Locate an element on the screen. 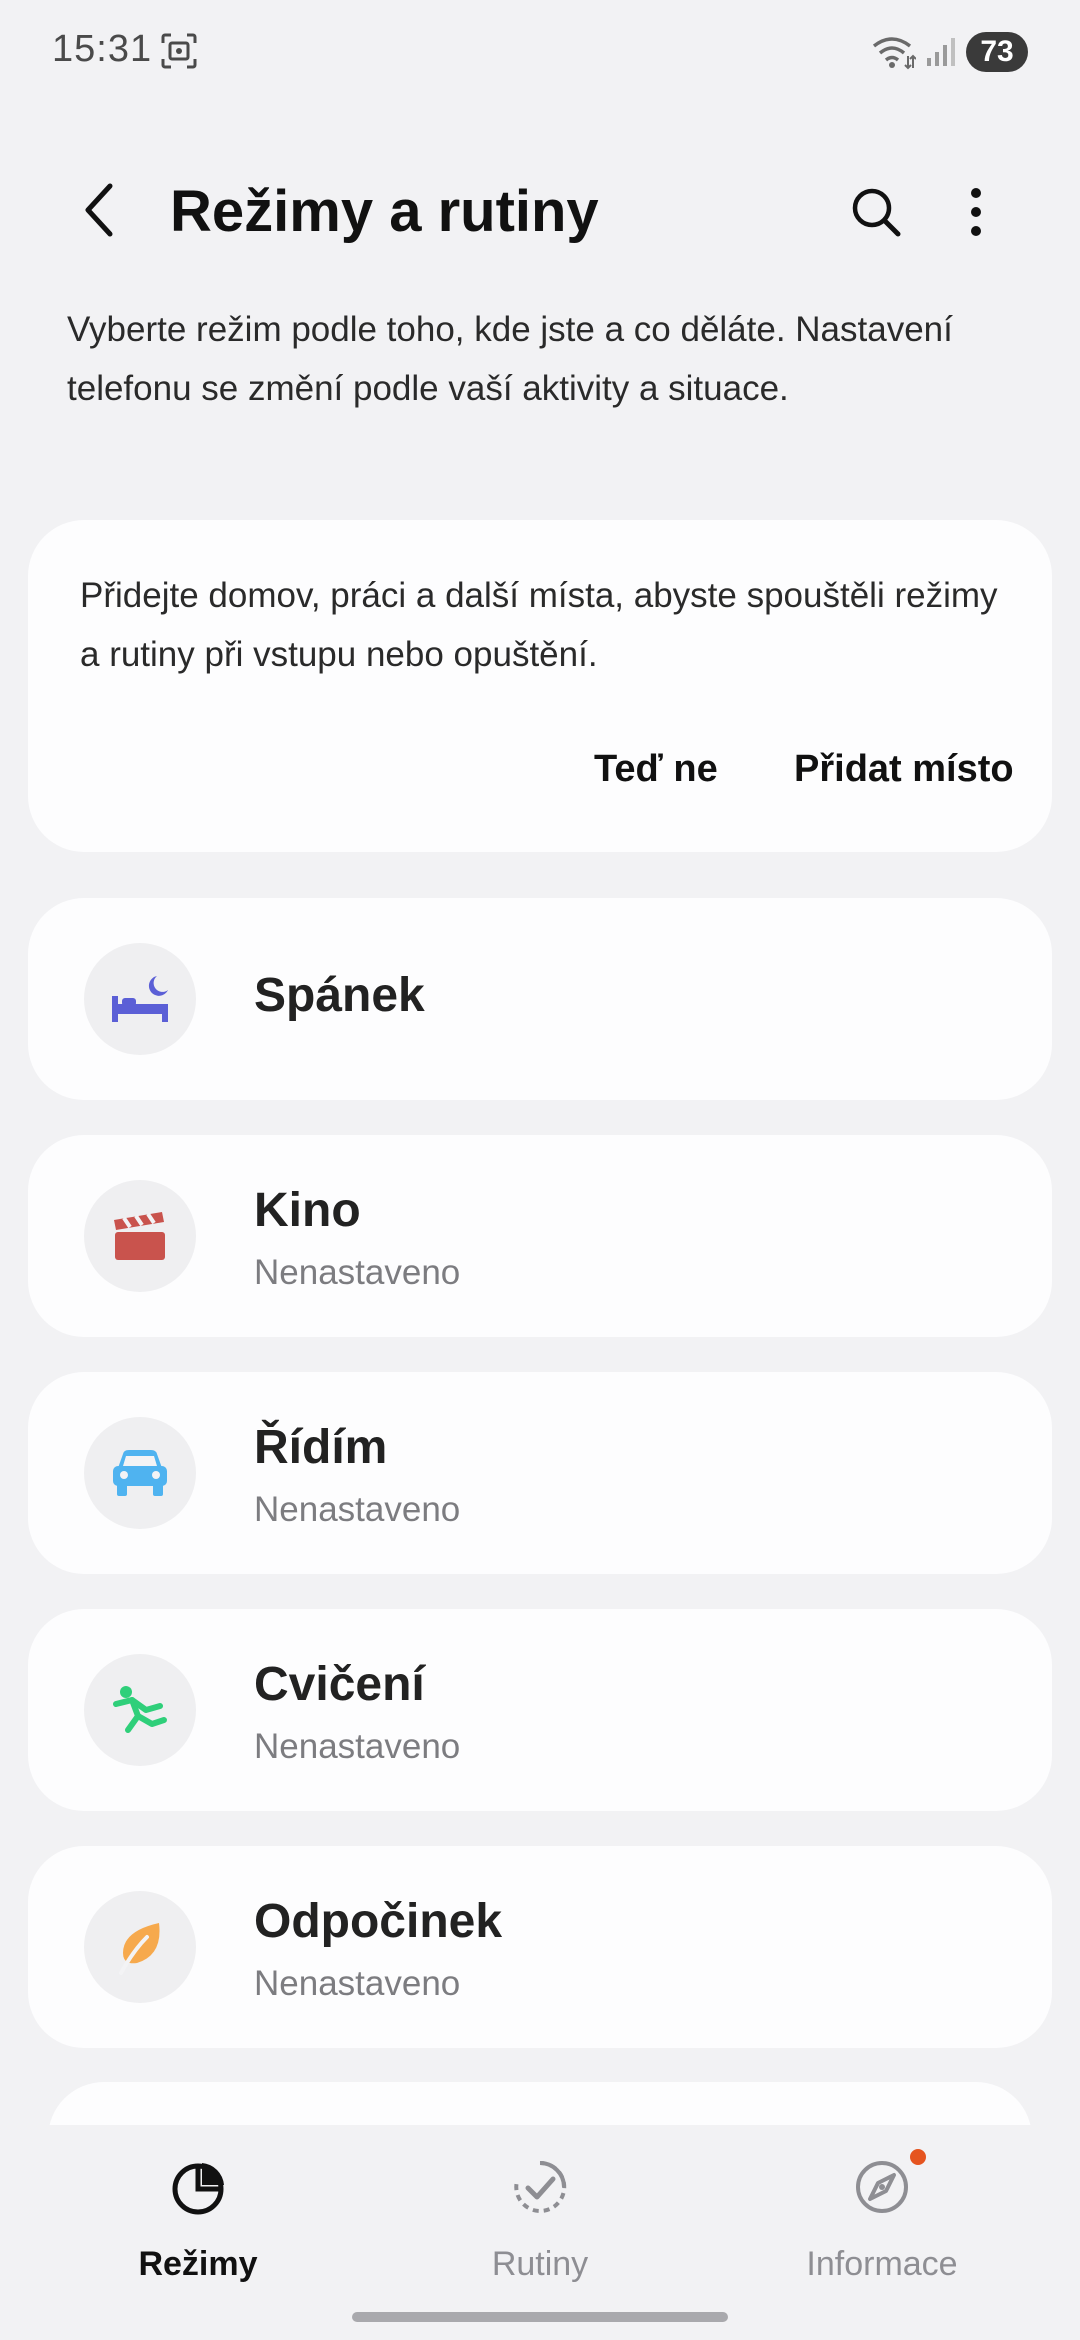 The width and height of the screenshot is (1080, 2340). back-button is located at coordinates (100, 210).